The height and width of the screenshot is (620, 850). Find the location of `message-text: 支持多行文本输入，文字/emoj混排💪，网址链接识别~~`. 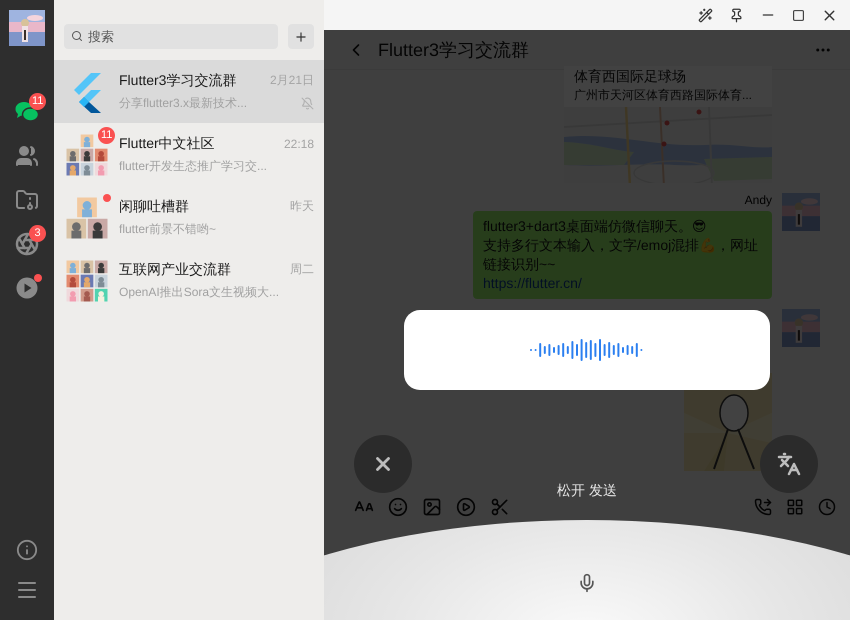

message-text: 支持多行文本输入，文字/emoj混排💪，网址链接识别~~ is located at coordinates (621, 255).